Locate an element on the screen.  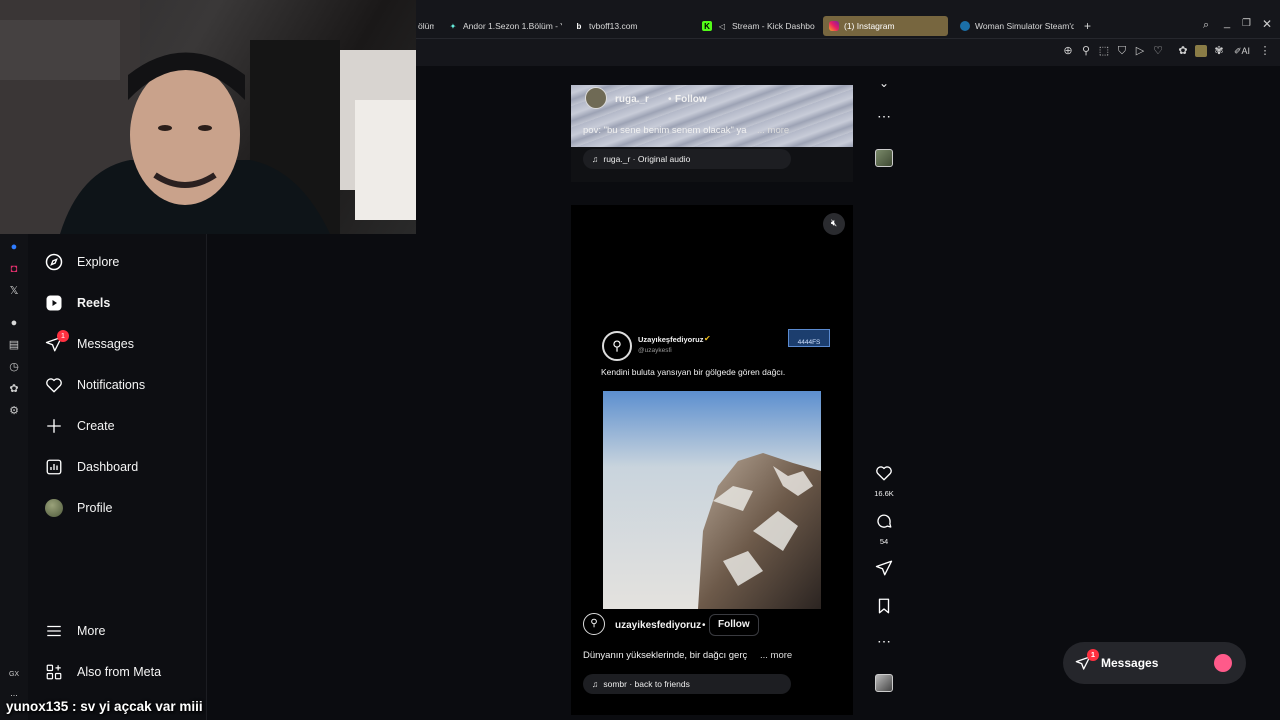
messages-label: Messages is located at coordinates (1130, 663).